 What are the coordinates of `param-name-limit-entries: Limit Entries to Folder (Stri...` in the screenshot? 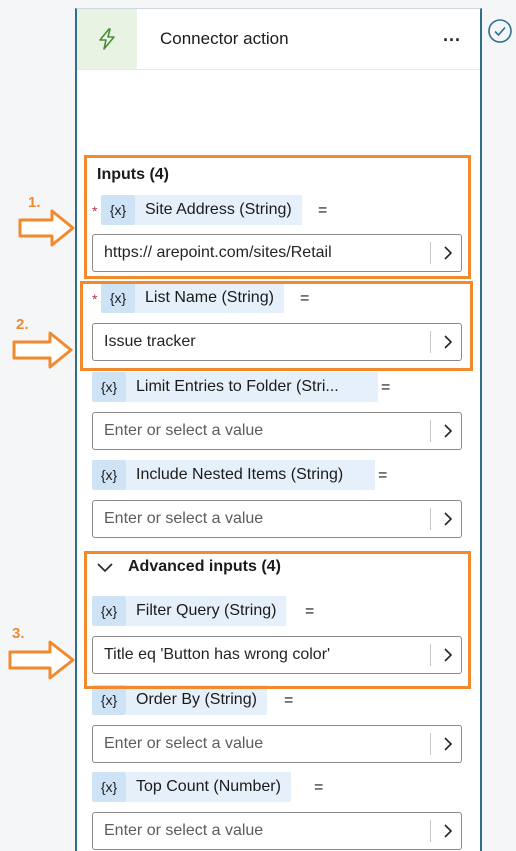 It's located at (252, 387).